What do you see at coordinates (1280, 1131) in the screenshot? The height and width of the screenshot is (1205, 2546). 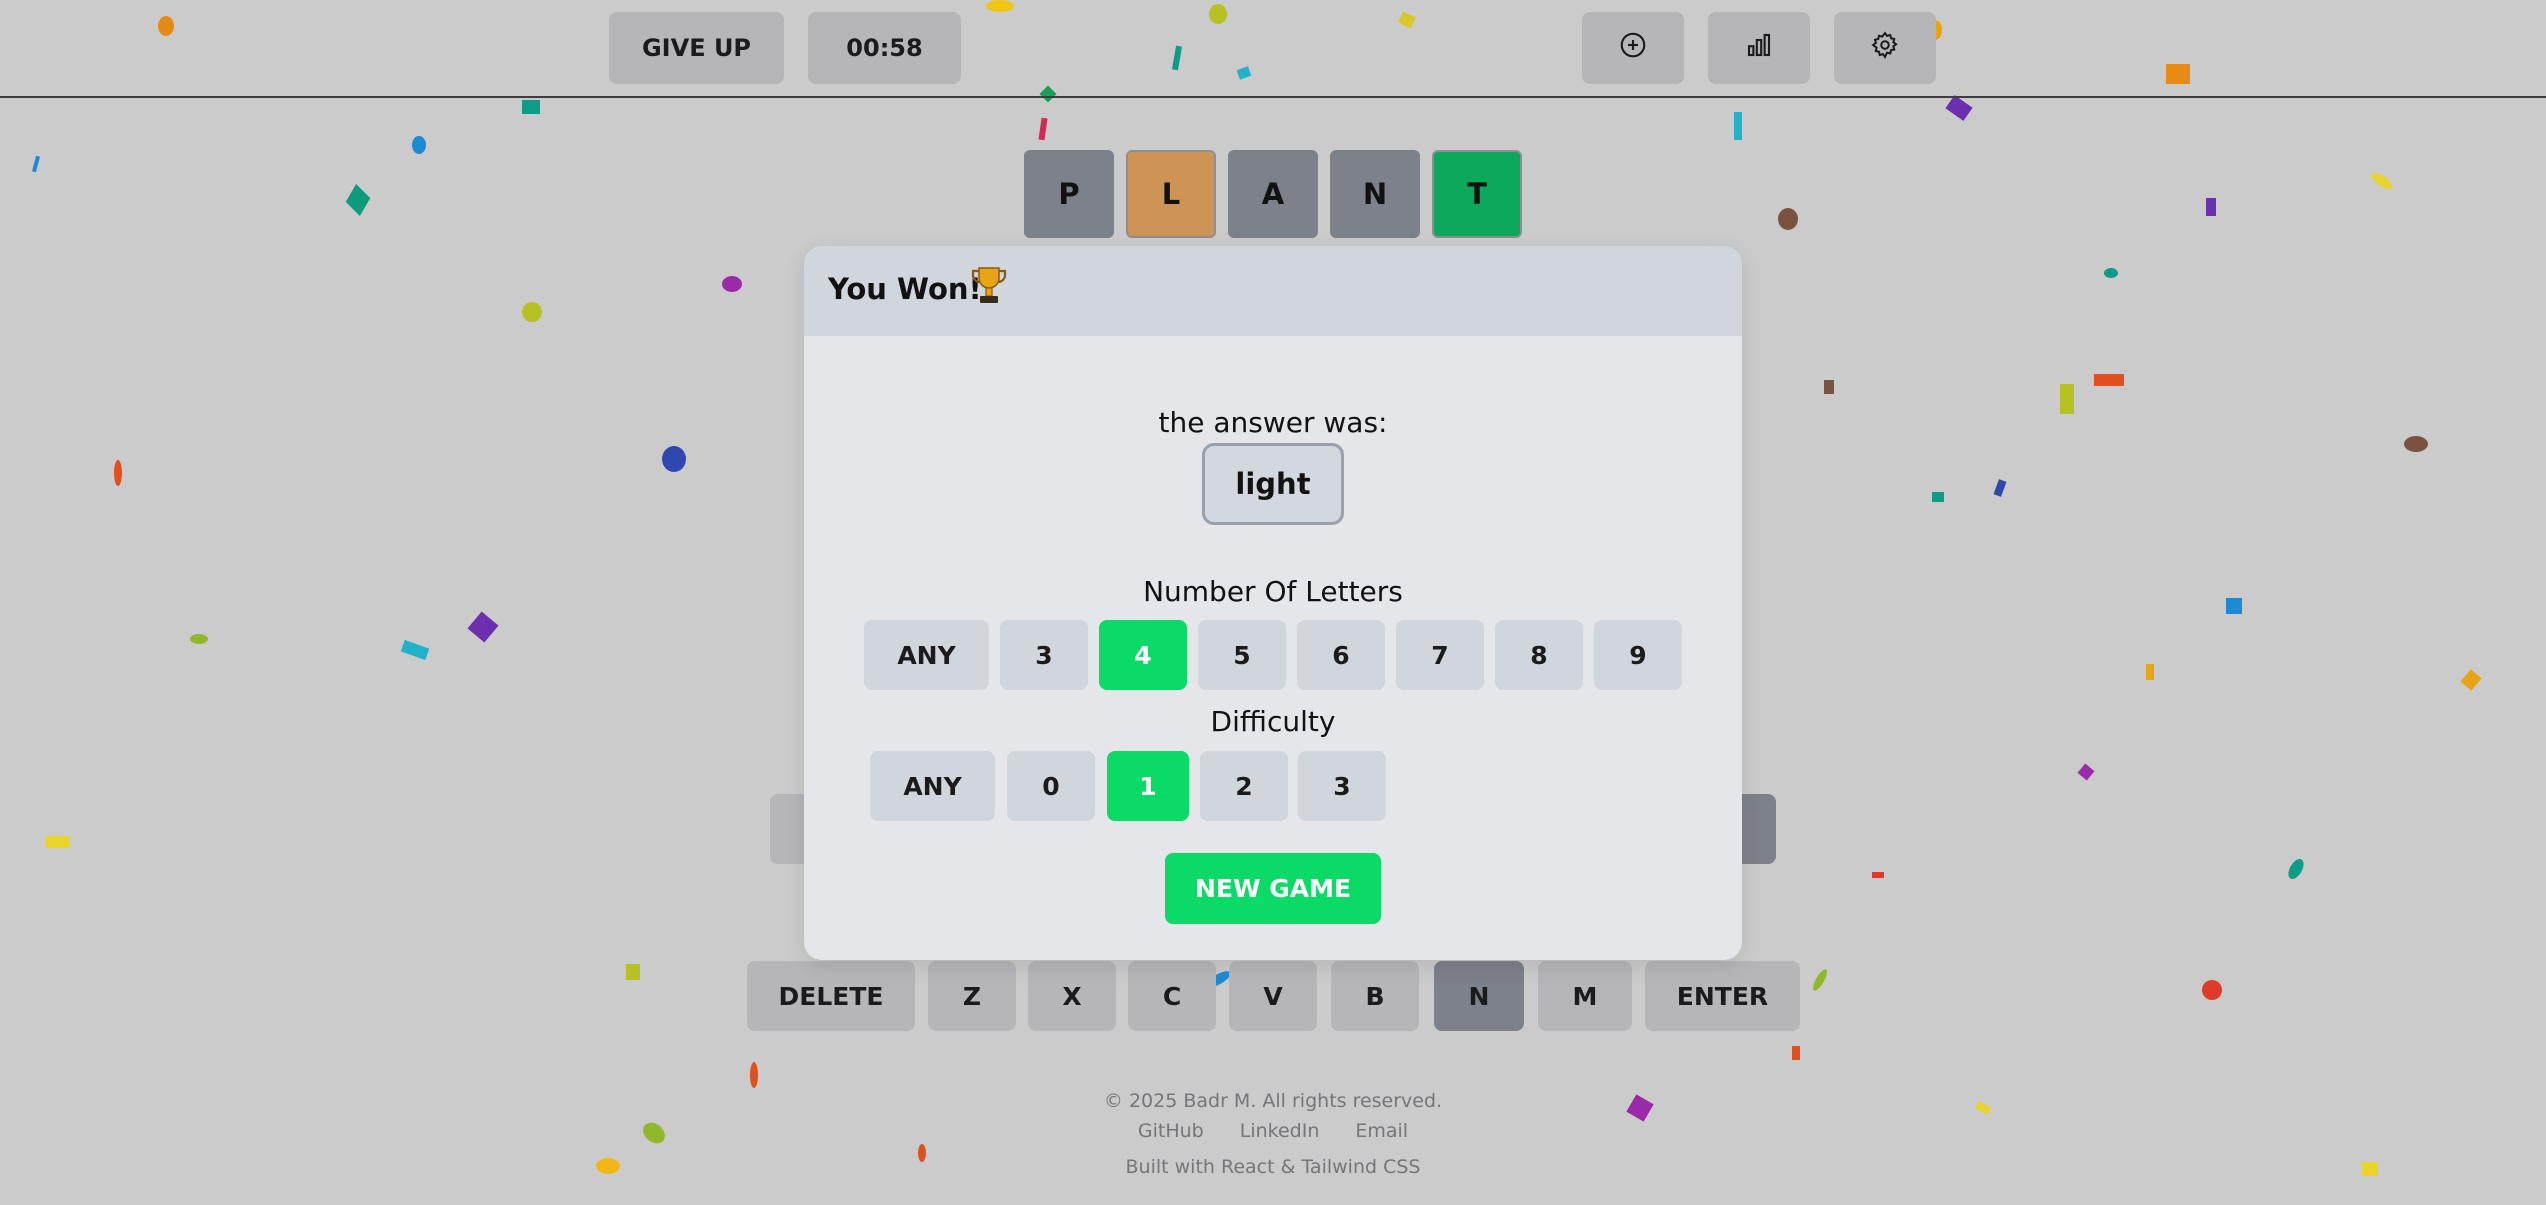 I see `linkedin-link: LinkedIn` at bounding box center [1280, 1131].